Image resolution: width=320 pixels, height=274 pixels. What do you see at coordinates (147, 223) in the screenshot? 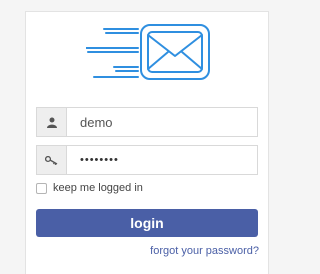
I see `login-button: login` at bounding box center [147, 223].